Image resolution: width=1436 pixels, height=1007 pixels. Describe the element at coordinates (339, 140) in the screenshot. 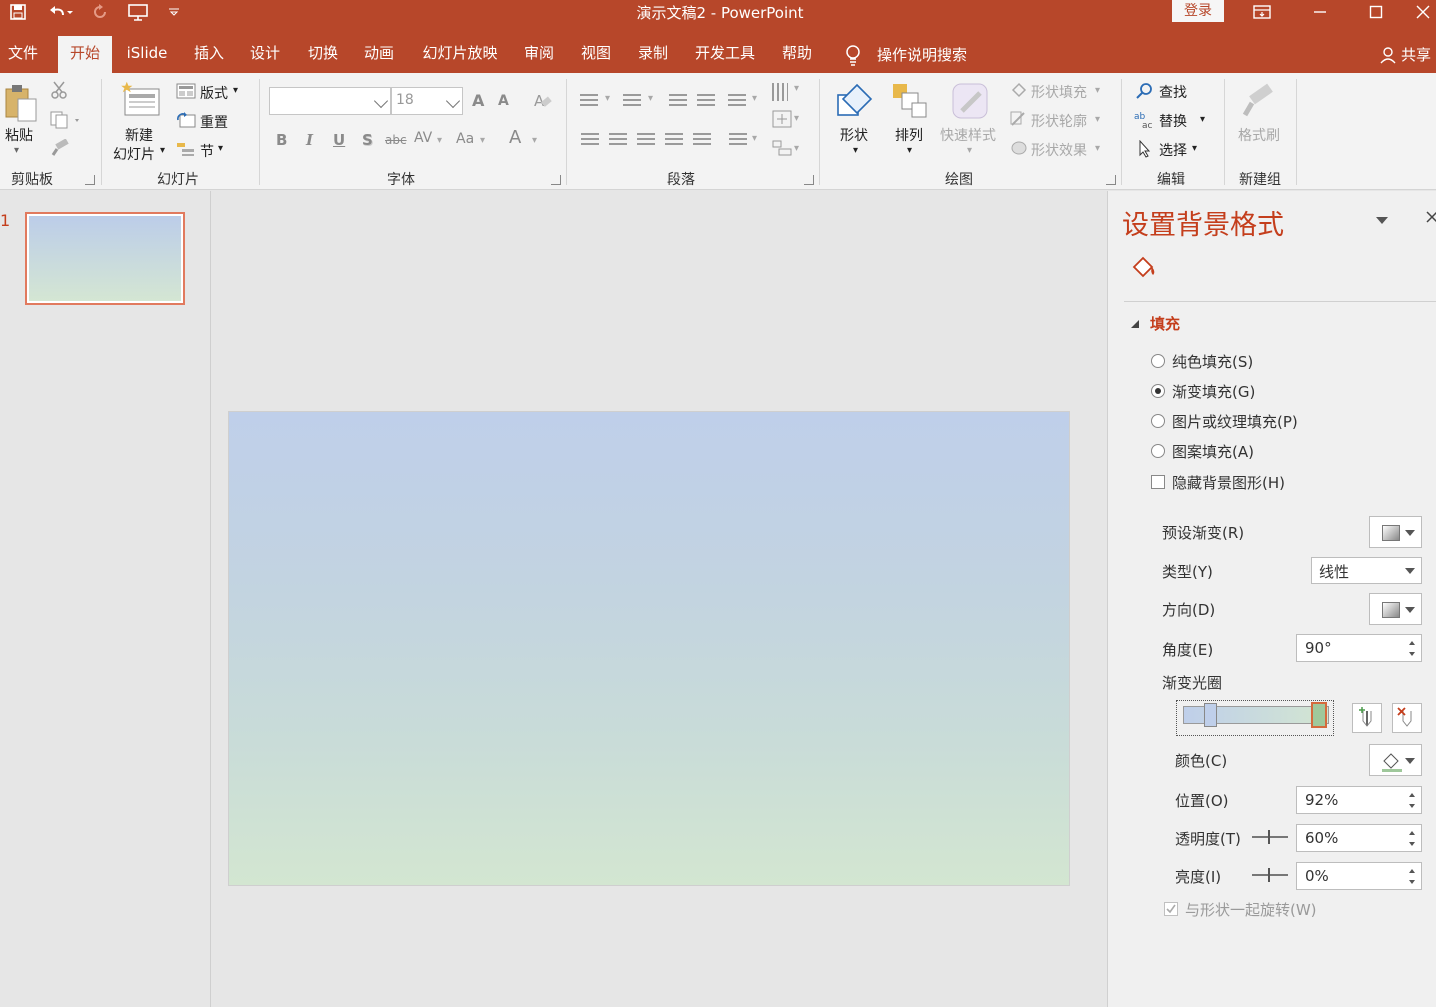

I see `underline-button: U` at that location.